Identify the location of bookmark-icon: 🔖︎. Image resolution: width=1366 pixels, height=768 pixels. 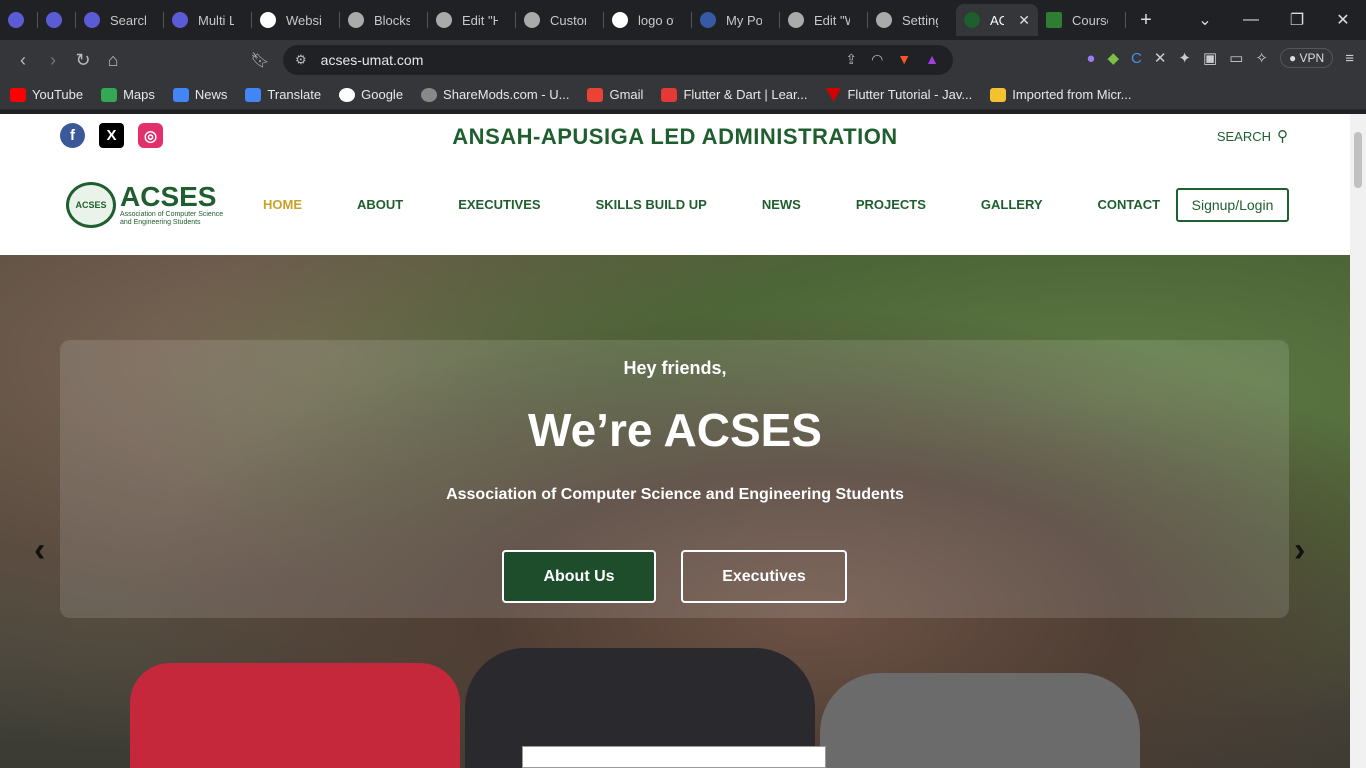
(260, 60).